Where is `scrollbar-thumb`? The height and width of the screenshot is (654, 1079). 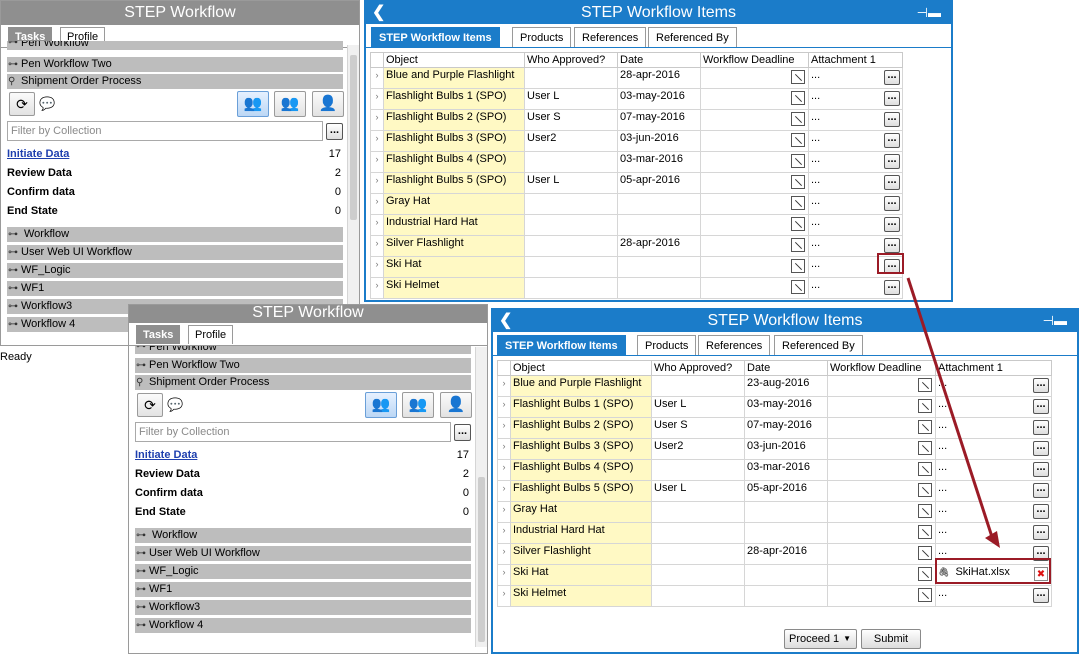 scrollbar-thumb is located at coordinates (353, 137).